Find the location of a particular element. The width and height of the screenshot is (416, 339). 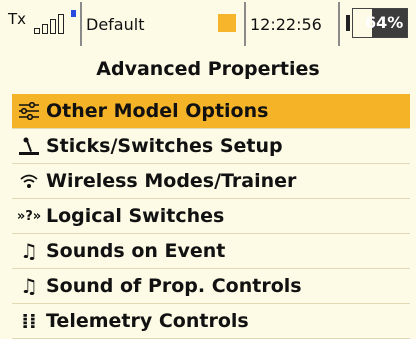

page-title: Advanced Properties is located at coordinates (208, 69).